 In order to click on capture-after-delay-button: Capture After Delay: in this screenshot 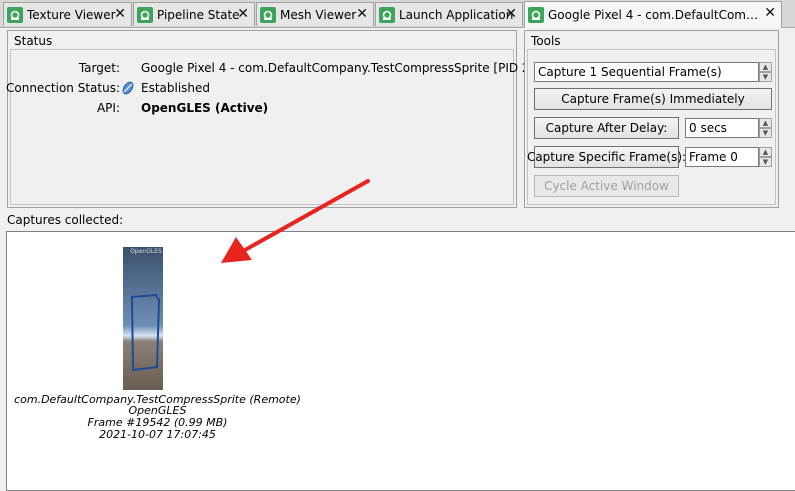, I will do `click(606, 128)`.